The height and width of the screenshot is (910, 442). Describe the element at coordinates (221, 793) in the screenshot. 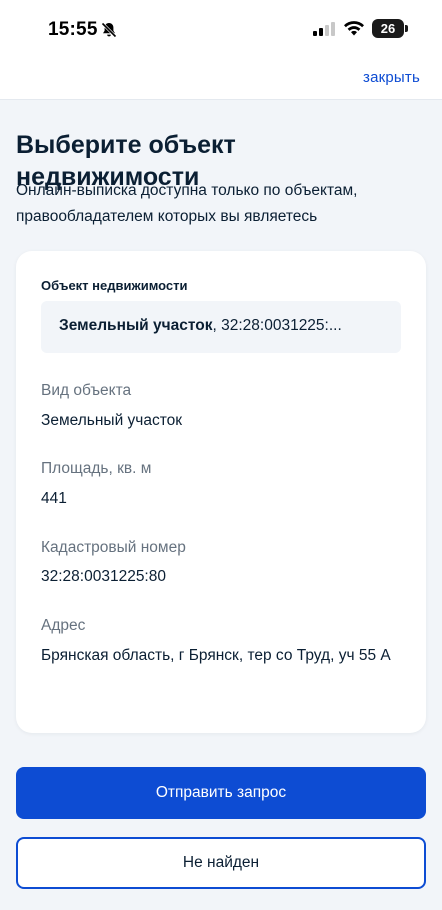

I see `submit-request-button: Отправить запрос` at that location.